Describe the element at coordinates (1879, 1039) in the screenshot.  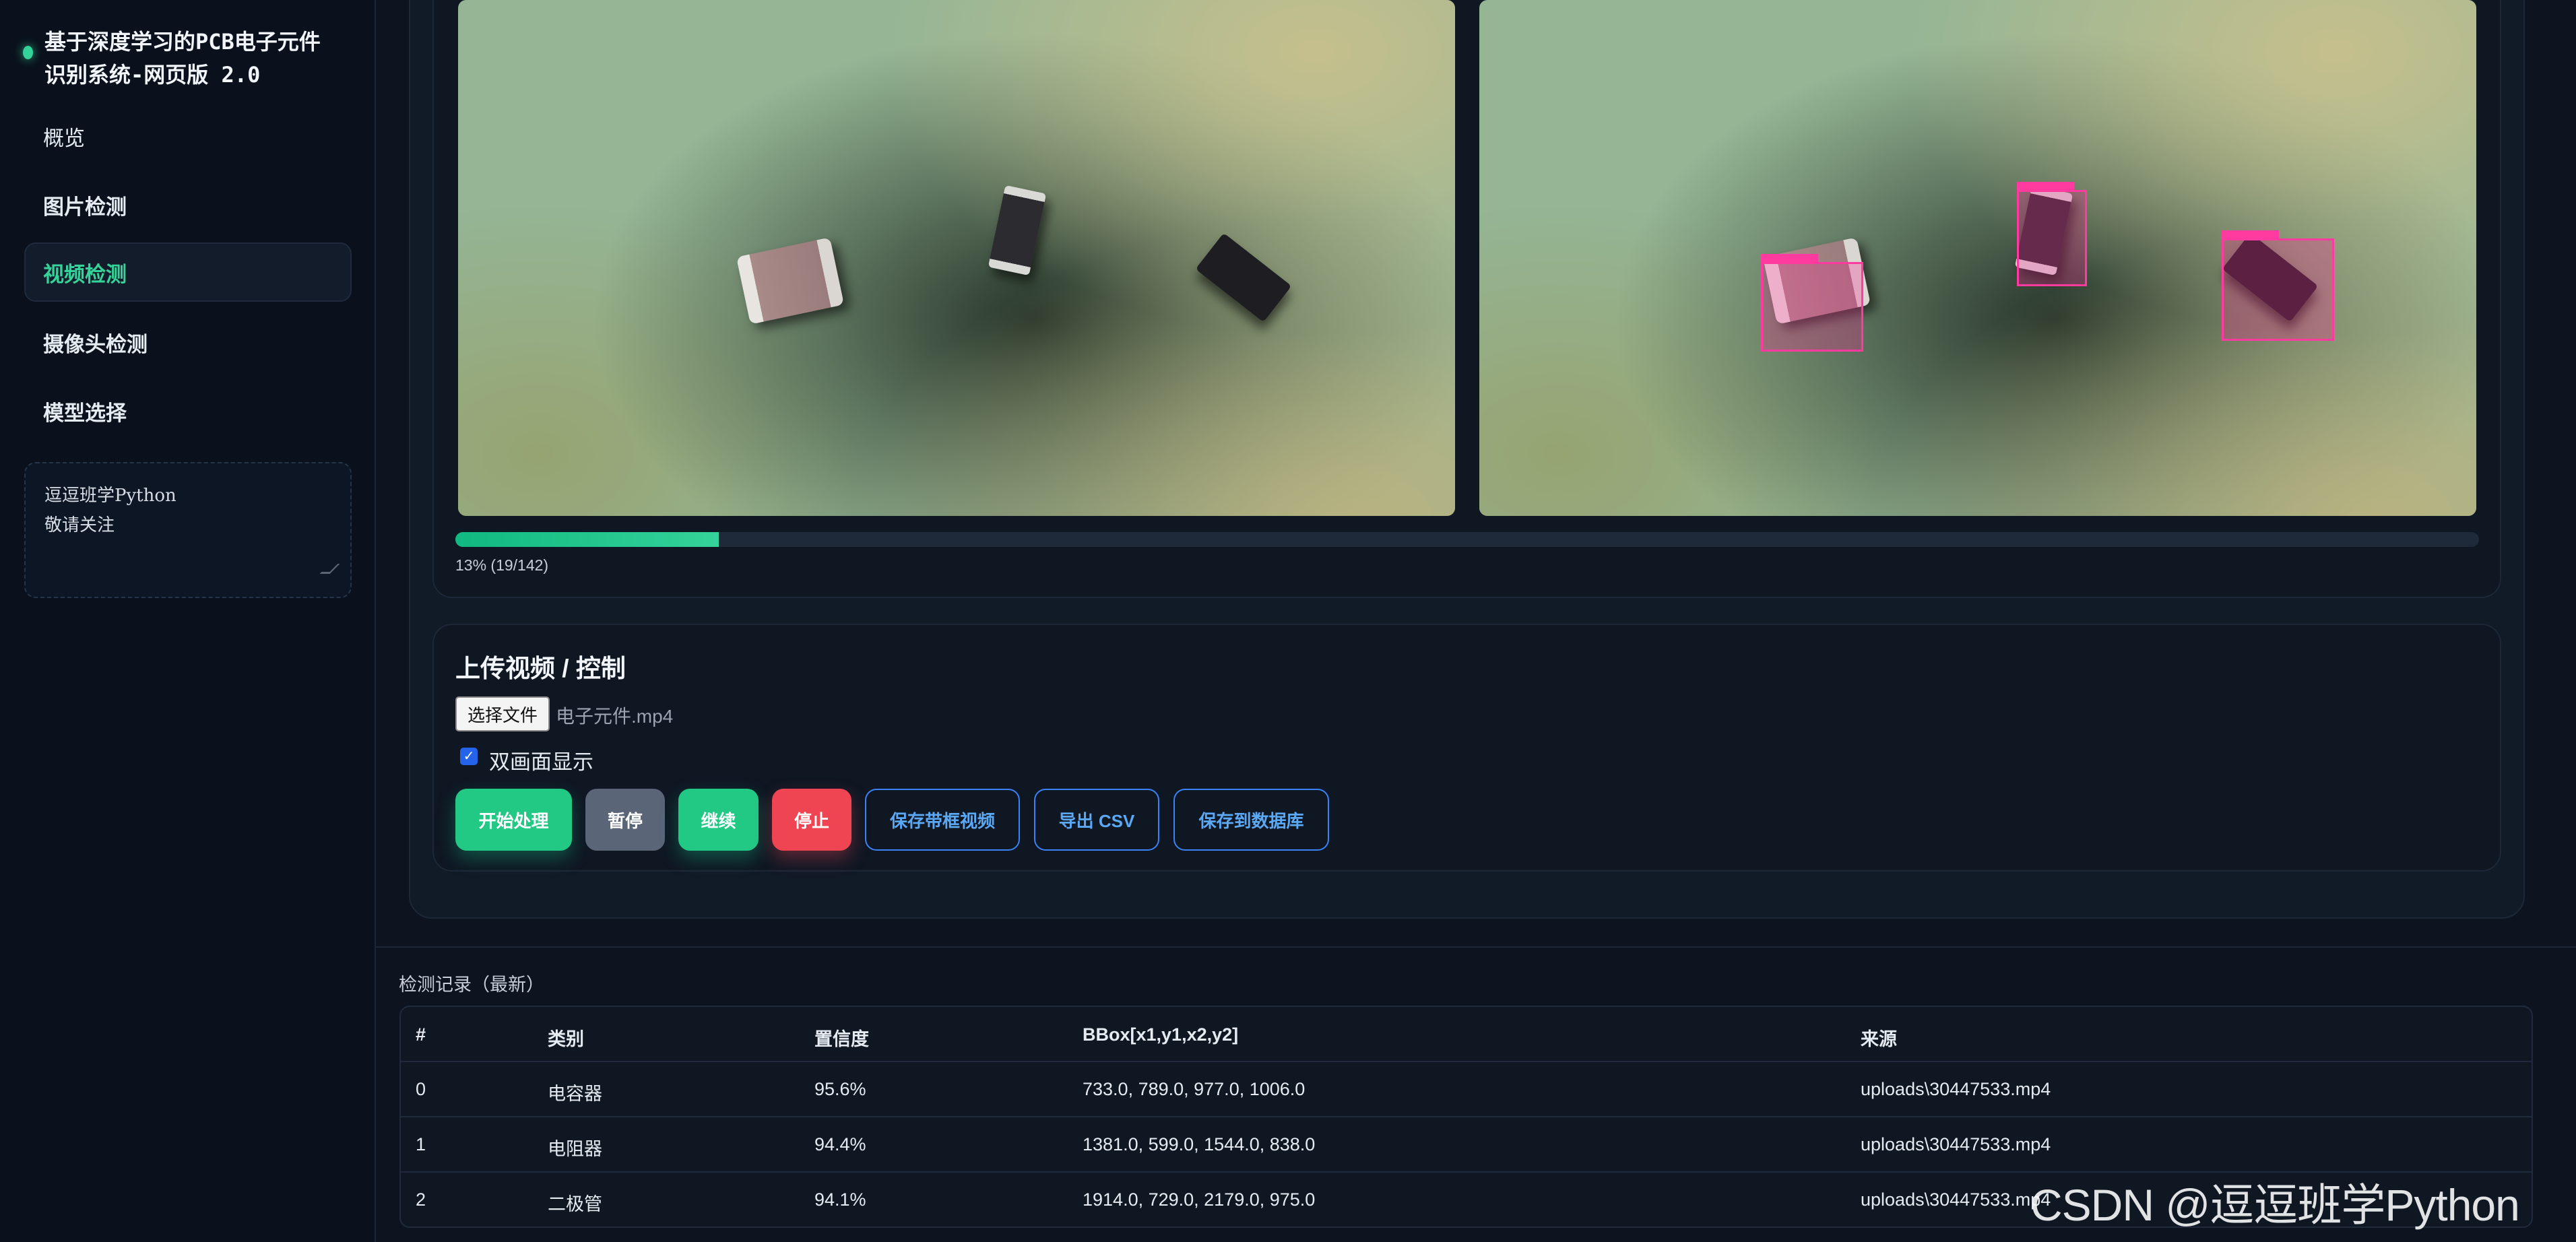
I see `column-header: 来源` at that location.